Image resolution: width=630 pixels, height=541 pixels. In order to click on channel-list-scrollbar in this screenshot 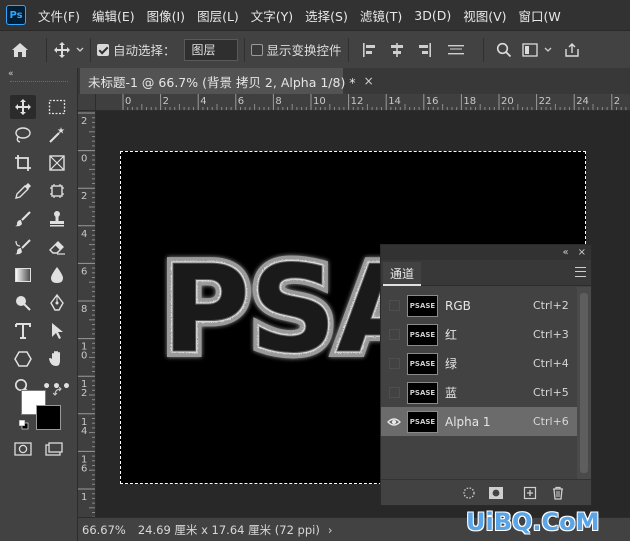, I will do `click(584, 383)`.